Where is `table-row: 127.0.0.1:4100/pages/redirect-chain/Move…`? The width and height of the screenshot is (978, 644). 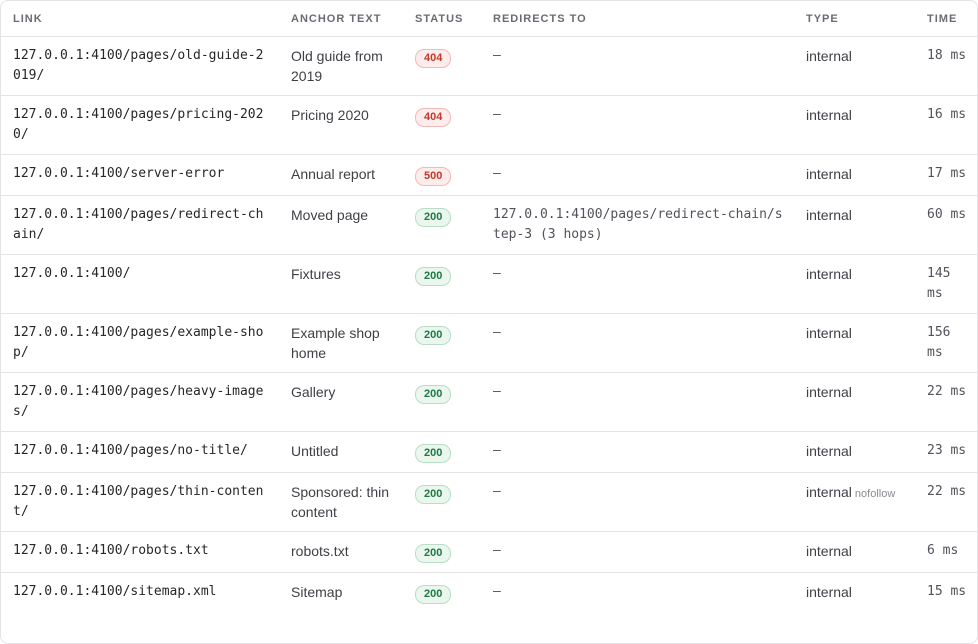
table-row: 127.0.0.1:4100/pages/redirect-chain/Move… is located at coordinates (489, 225).